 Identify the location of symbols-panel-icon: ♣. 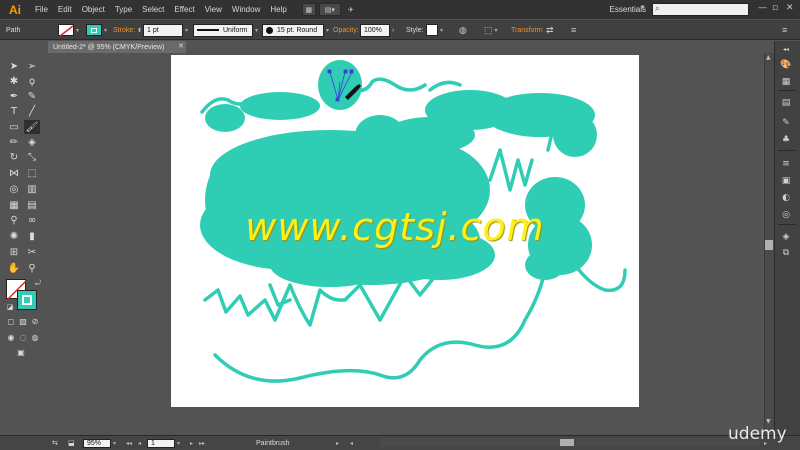
(786, 139).